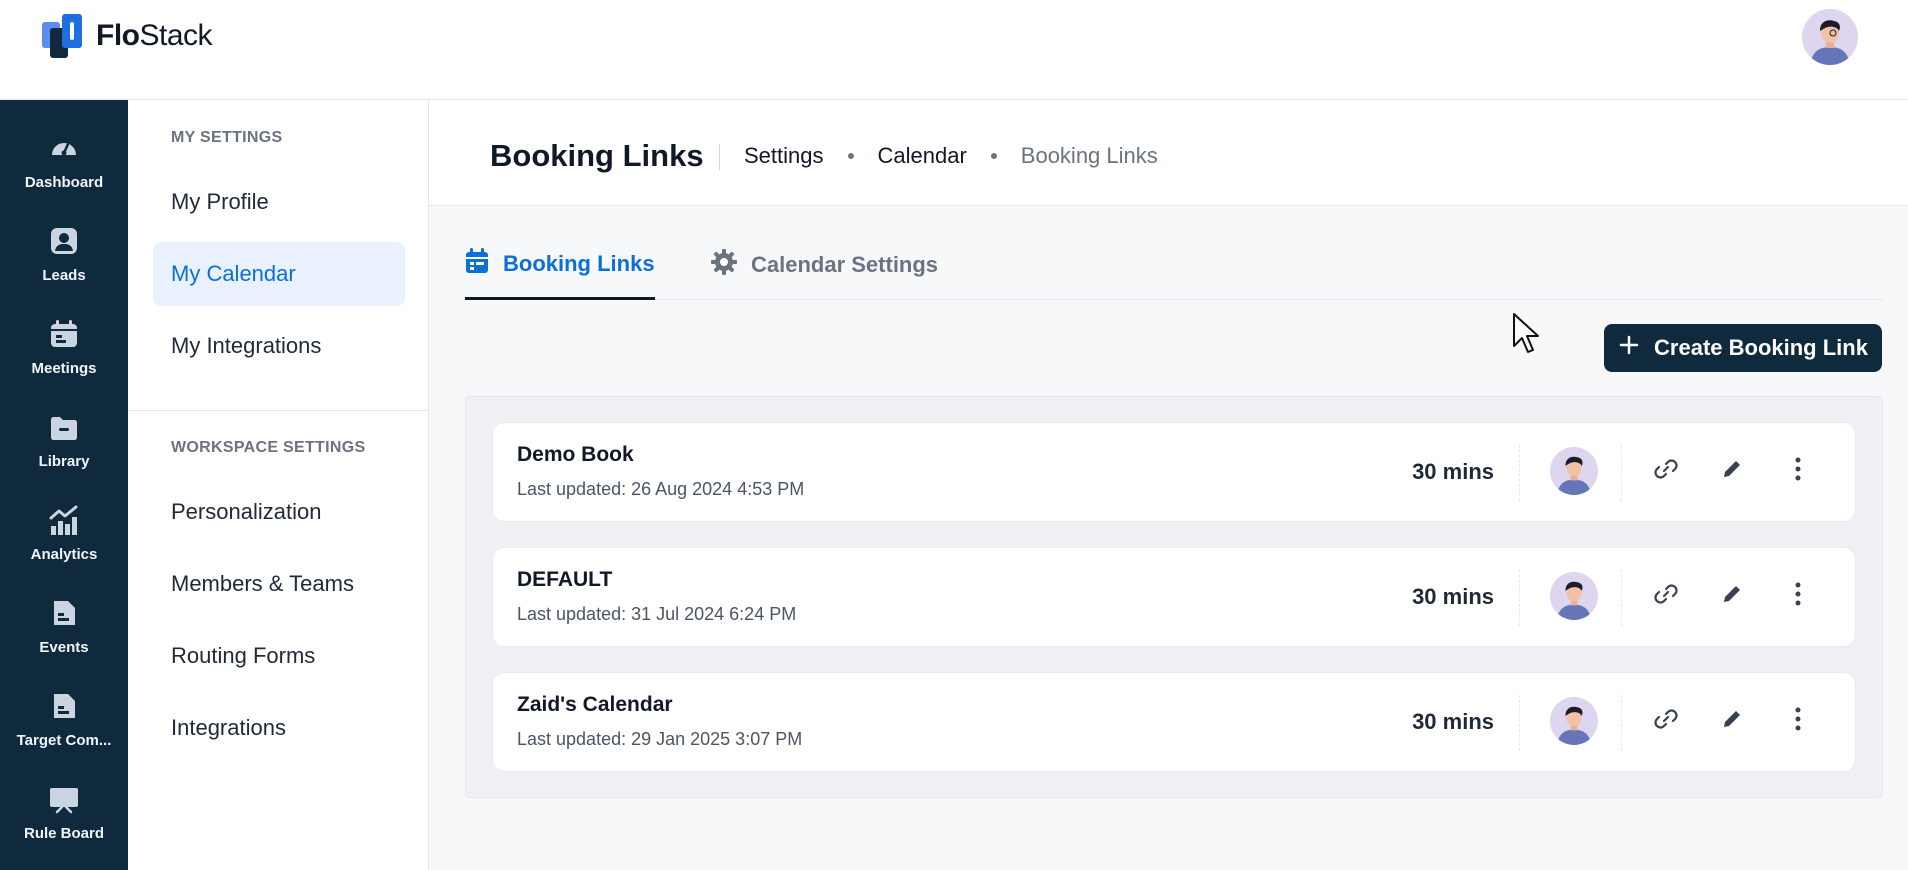 The height and width of the screenshot is (870, 1908). What do you see at coordinates (64, 182) in the screenshot?
I see `nav-label: Dashboard` at bounding box center [64, 182].